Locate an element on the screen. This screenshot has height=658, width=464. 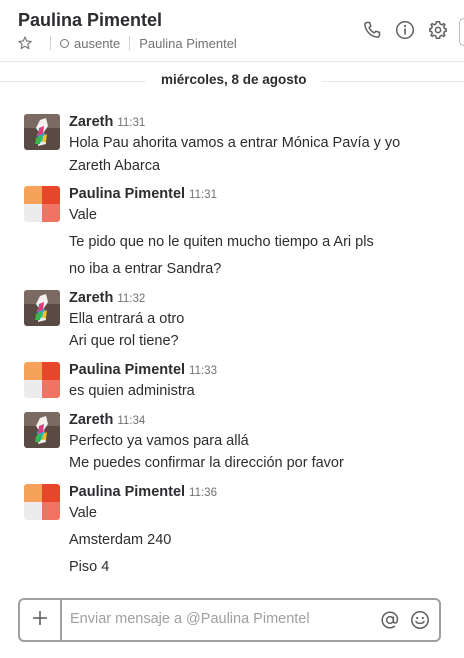
header-overflow-button is located at coordinates (461, 32).